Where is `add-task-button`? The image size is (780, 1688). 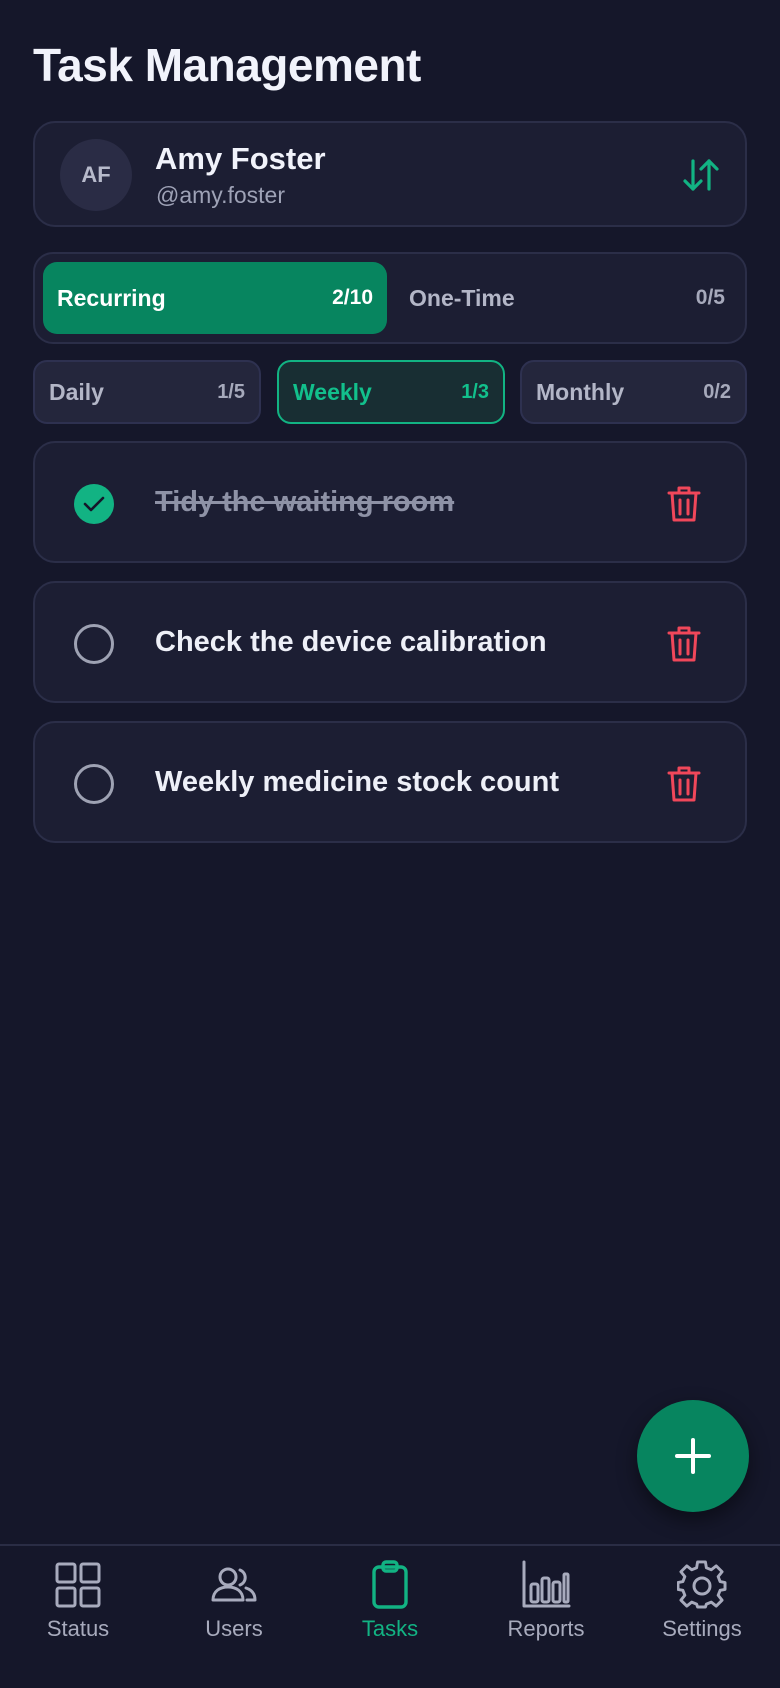
add-task-button is located at coordinates (693, 1456).